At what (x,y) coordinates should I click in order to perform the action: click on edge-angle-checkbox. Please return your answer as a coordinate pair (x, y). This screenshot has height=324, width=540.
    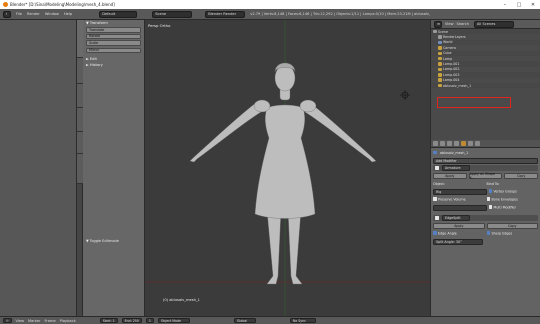
    Looking at the image, I should click on (435, 233).